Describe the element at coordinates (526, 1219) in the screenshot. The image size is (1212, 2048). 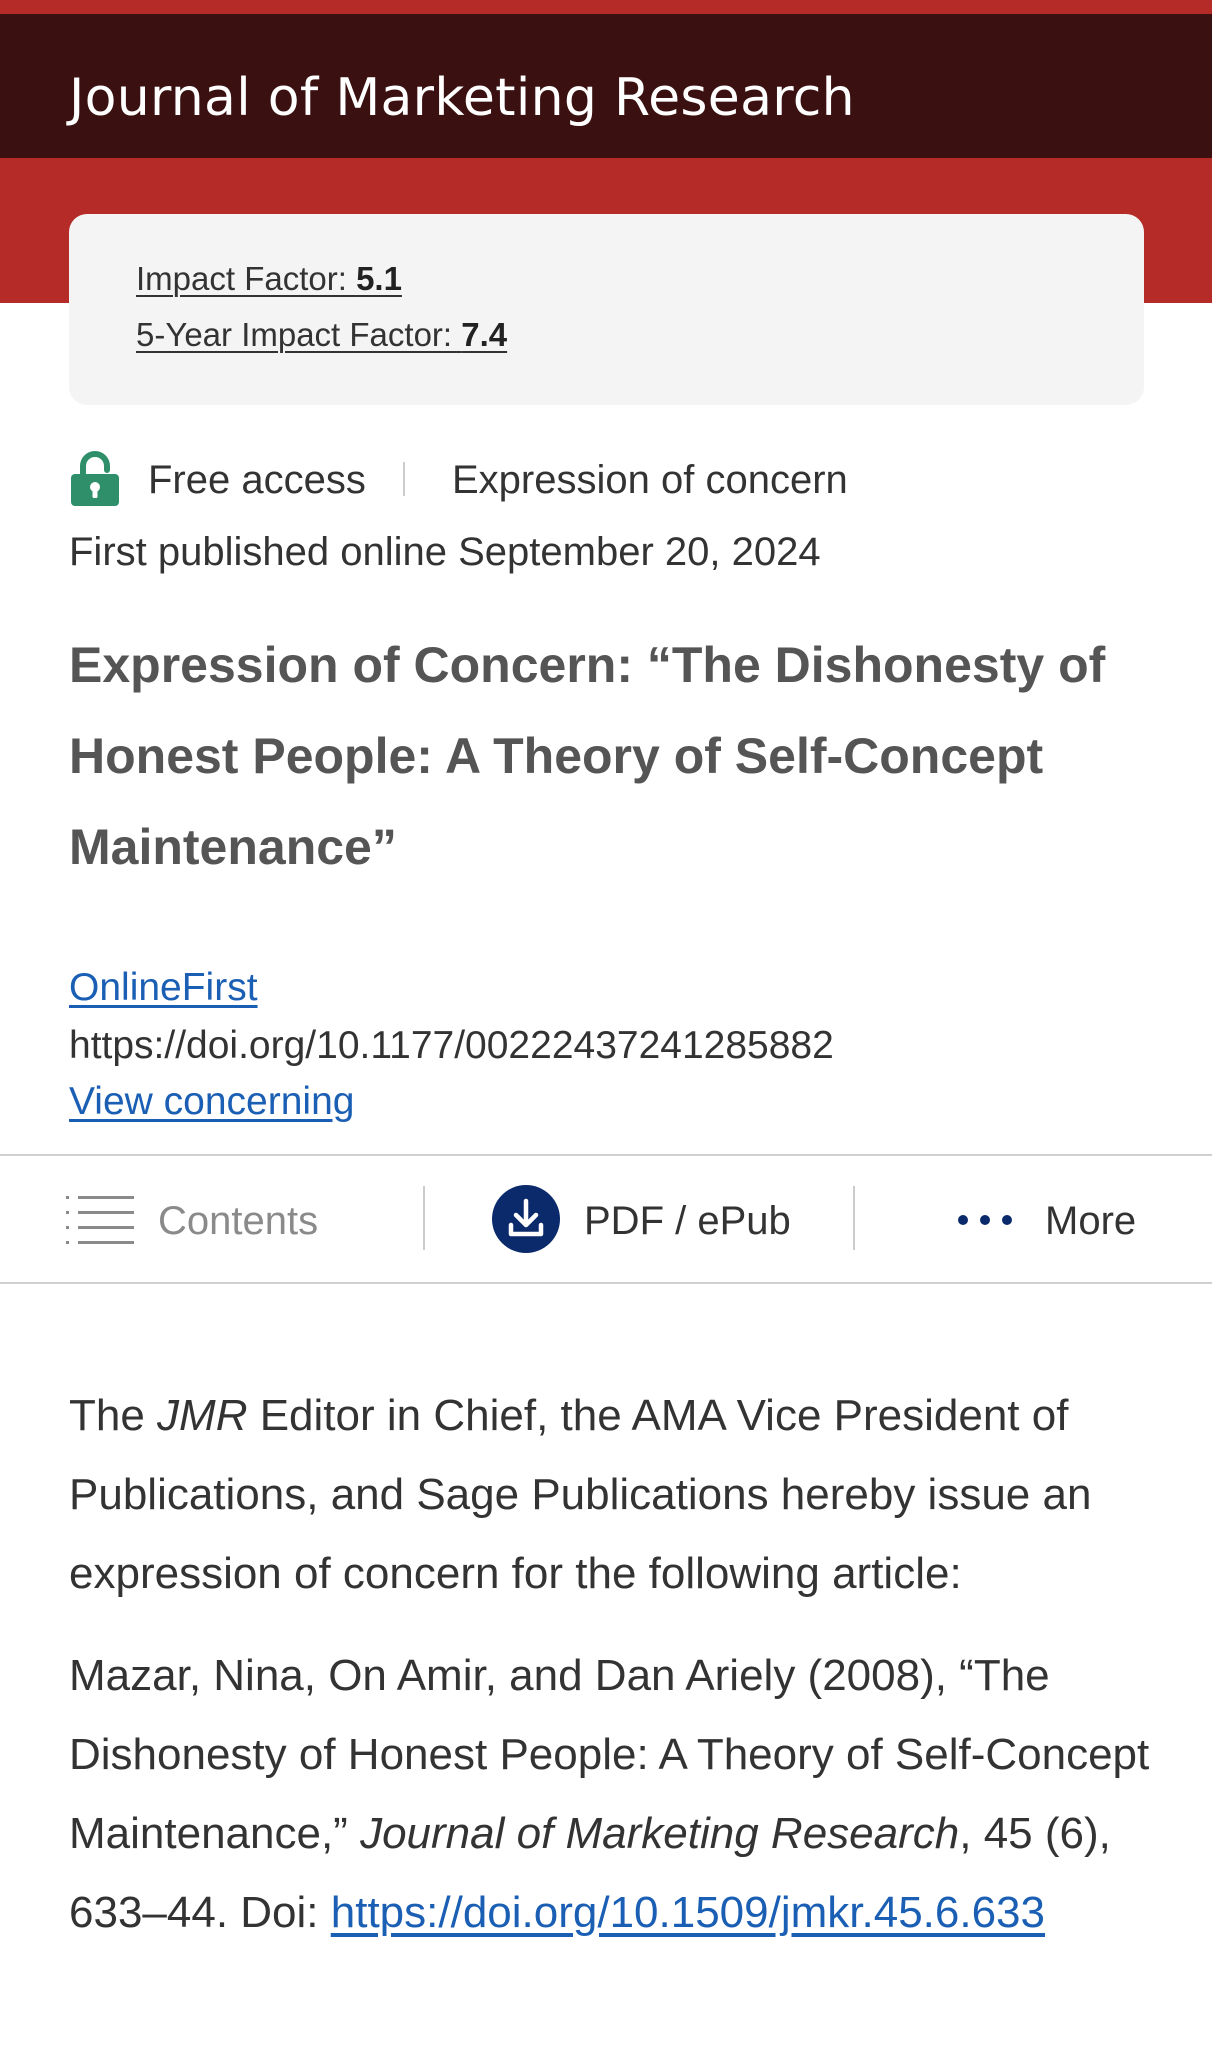
I see `download-icon` at that location.